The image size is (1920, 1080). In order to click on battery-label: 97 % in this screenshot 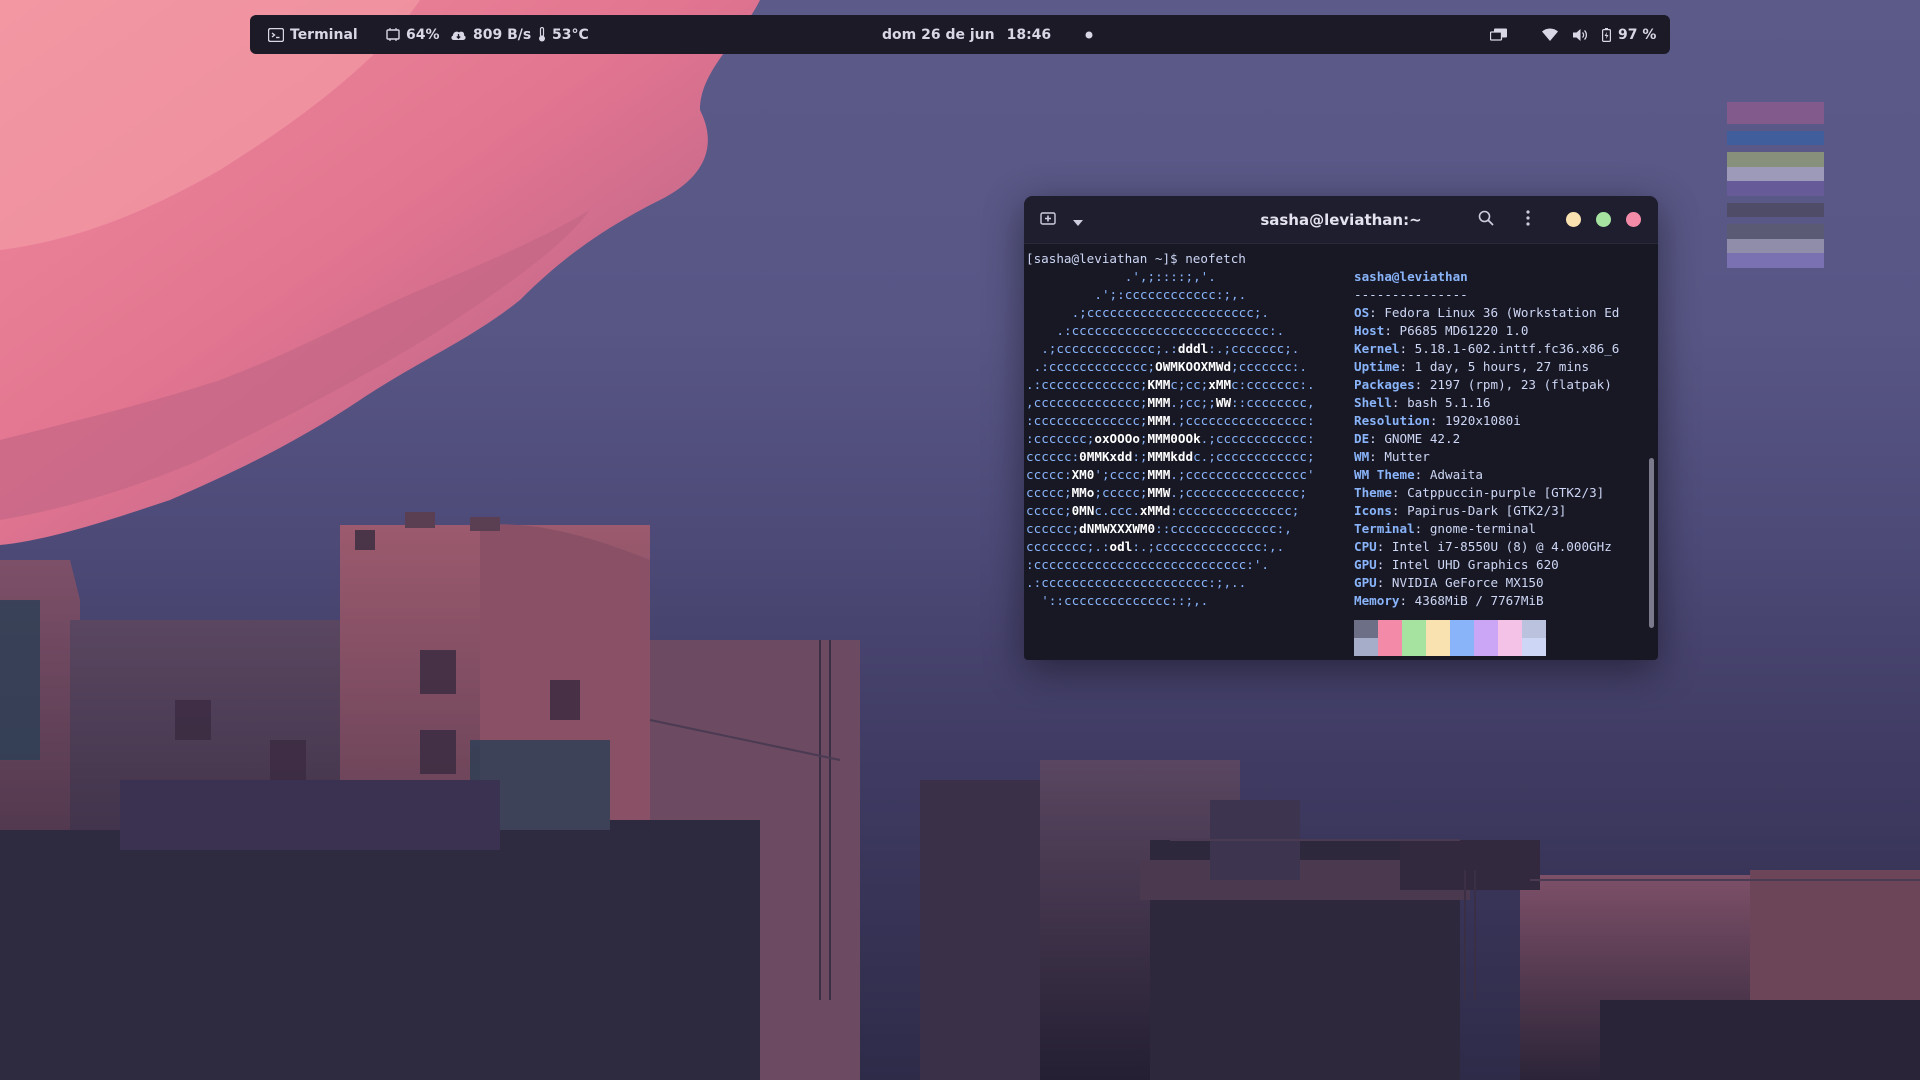, I will do `click(1637, 34)`.